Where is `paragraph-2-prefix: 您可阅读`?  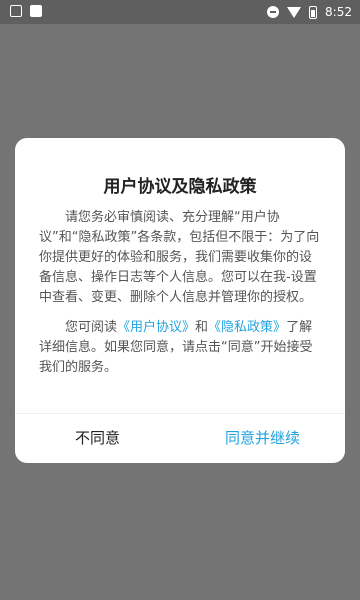 paragraph-2-prefix: 您可阅读 is located at coordinates (91, 327).